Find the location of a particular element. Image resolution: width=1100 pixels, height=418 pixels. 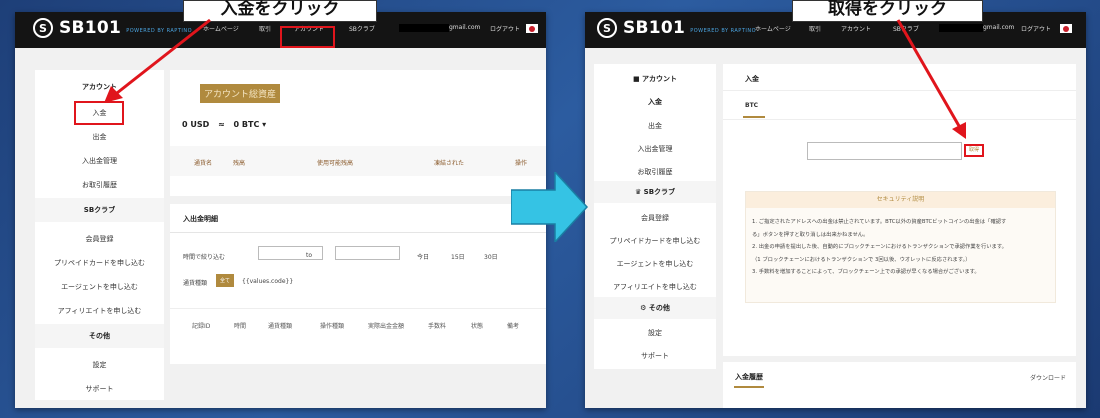

detail-title: 入出金明細 is located at coordinates (200, 219).